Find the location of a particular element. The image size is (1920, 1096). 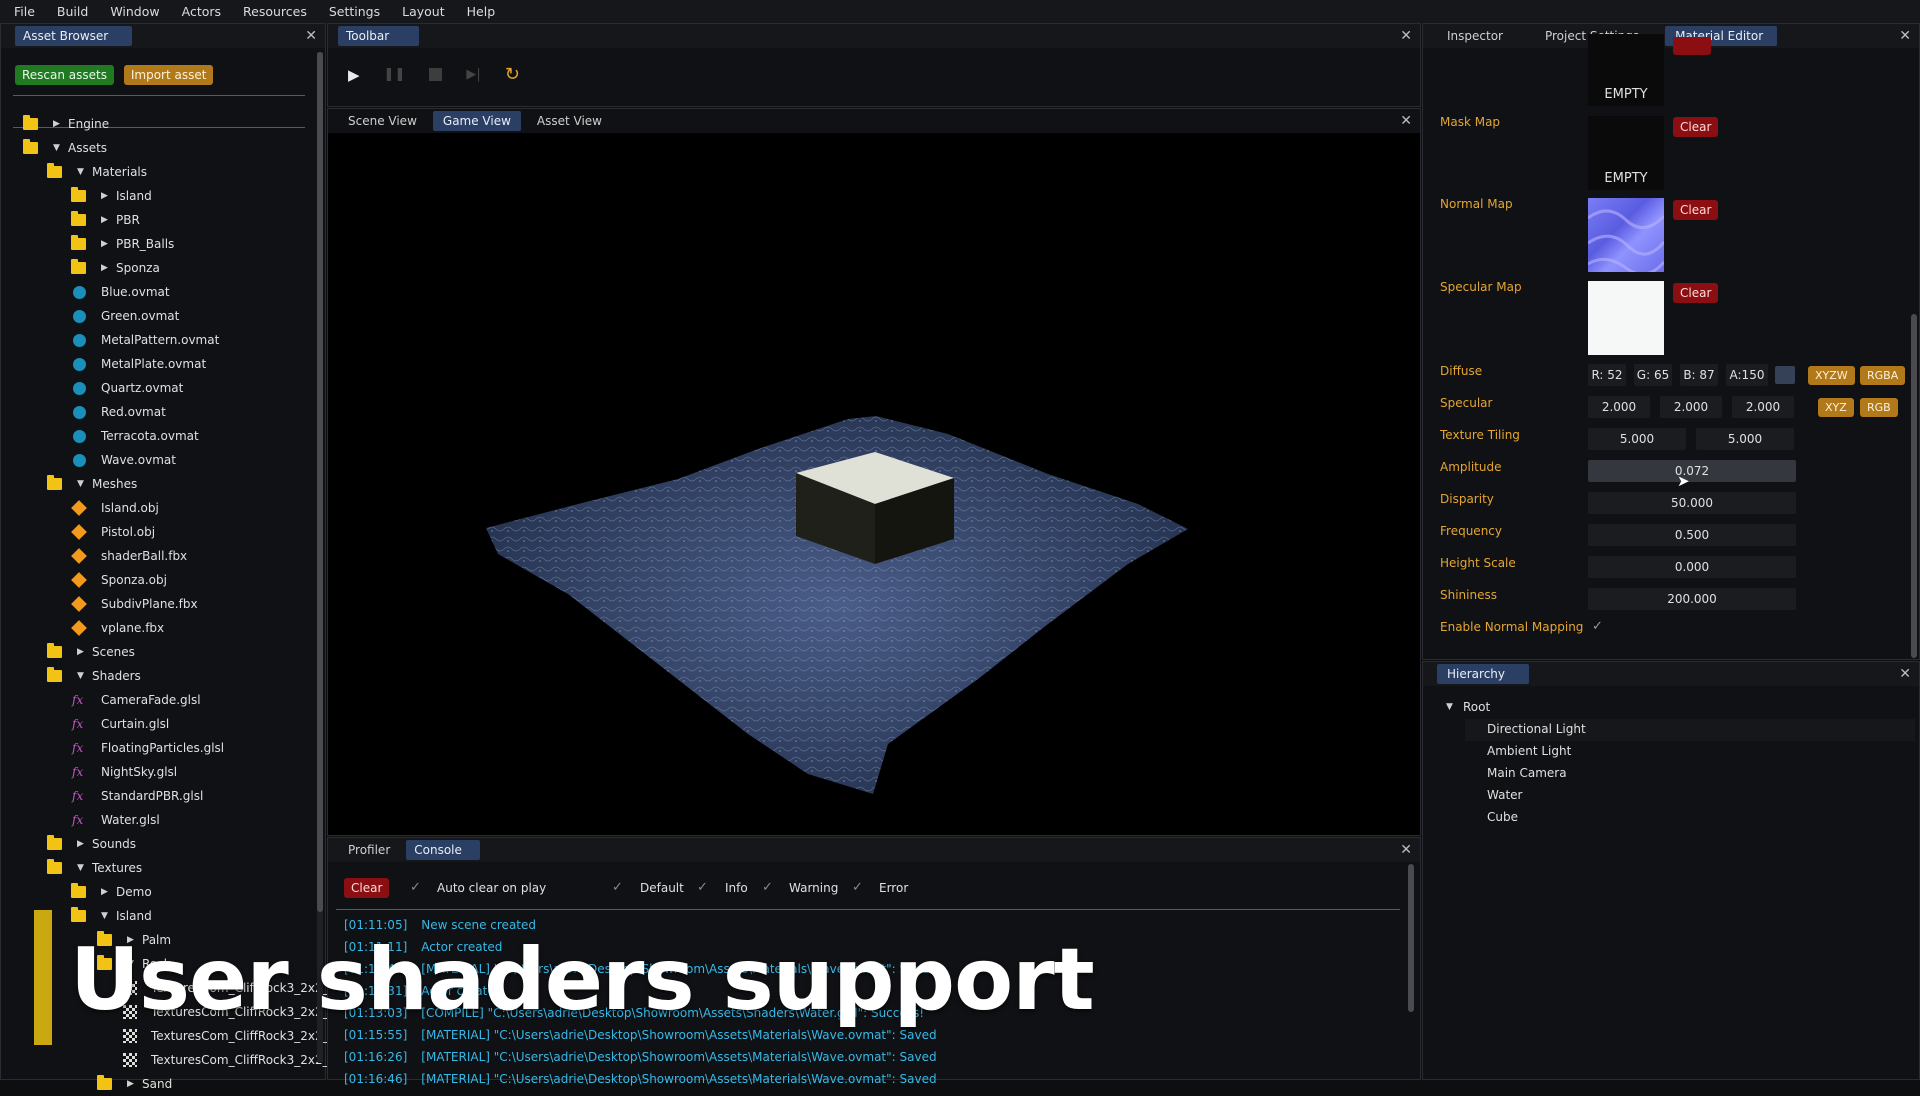

normal-map-clear-button: Clear is located at coordinates (1696, 210).